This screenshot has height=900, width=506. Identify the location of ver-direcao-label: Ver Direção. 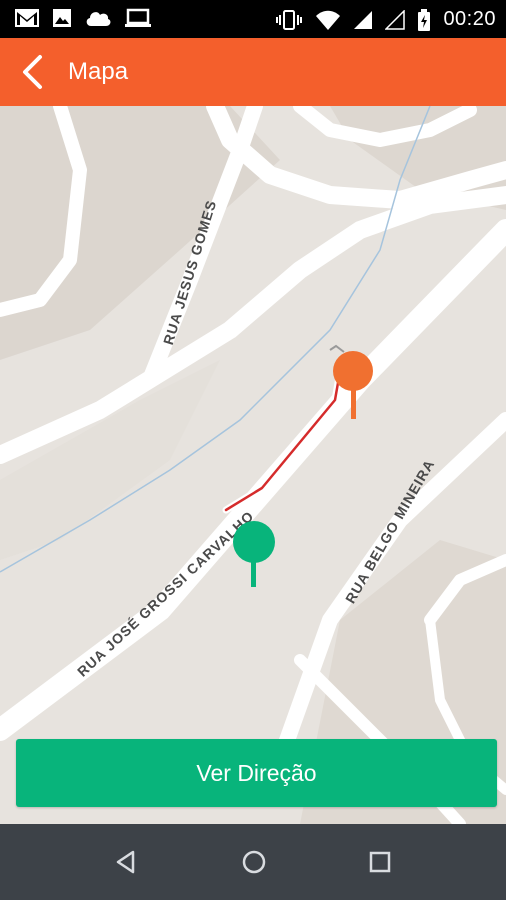
(256, 772).